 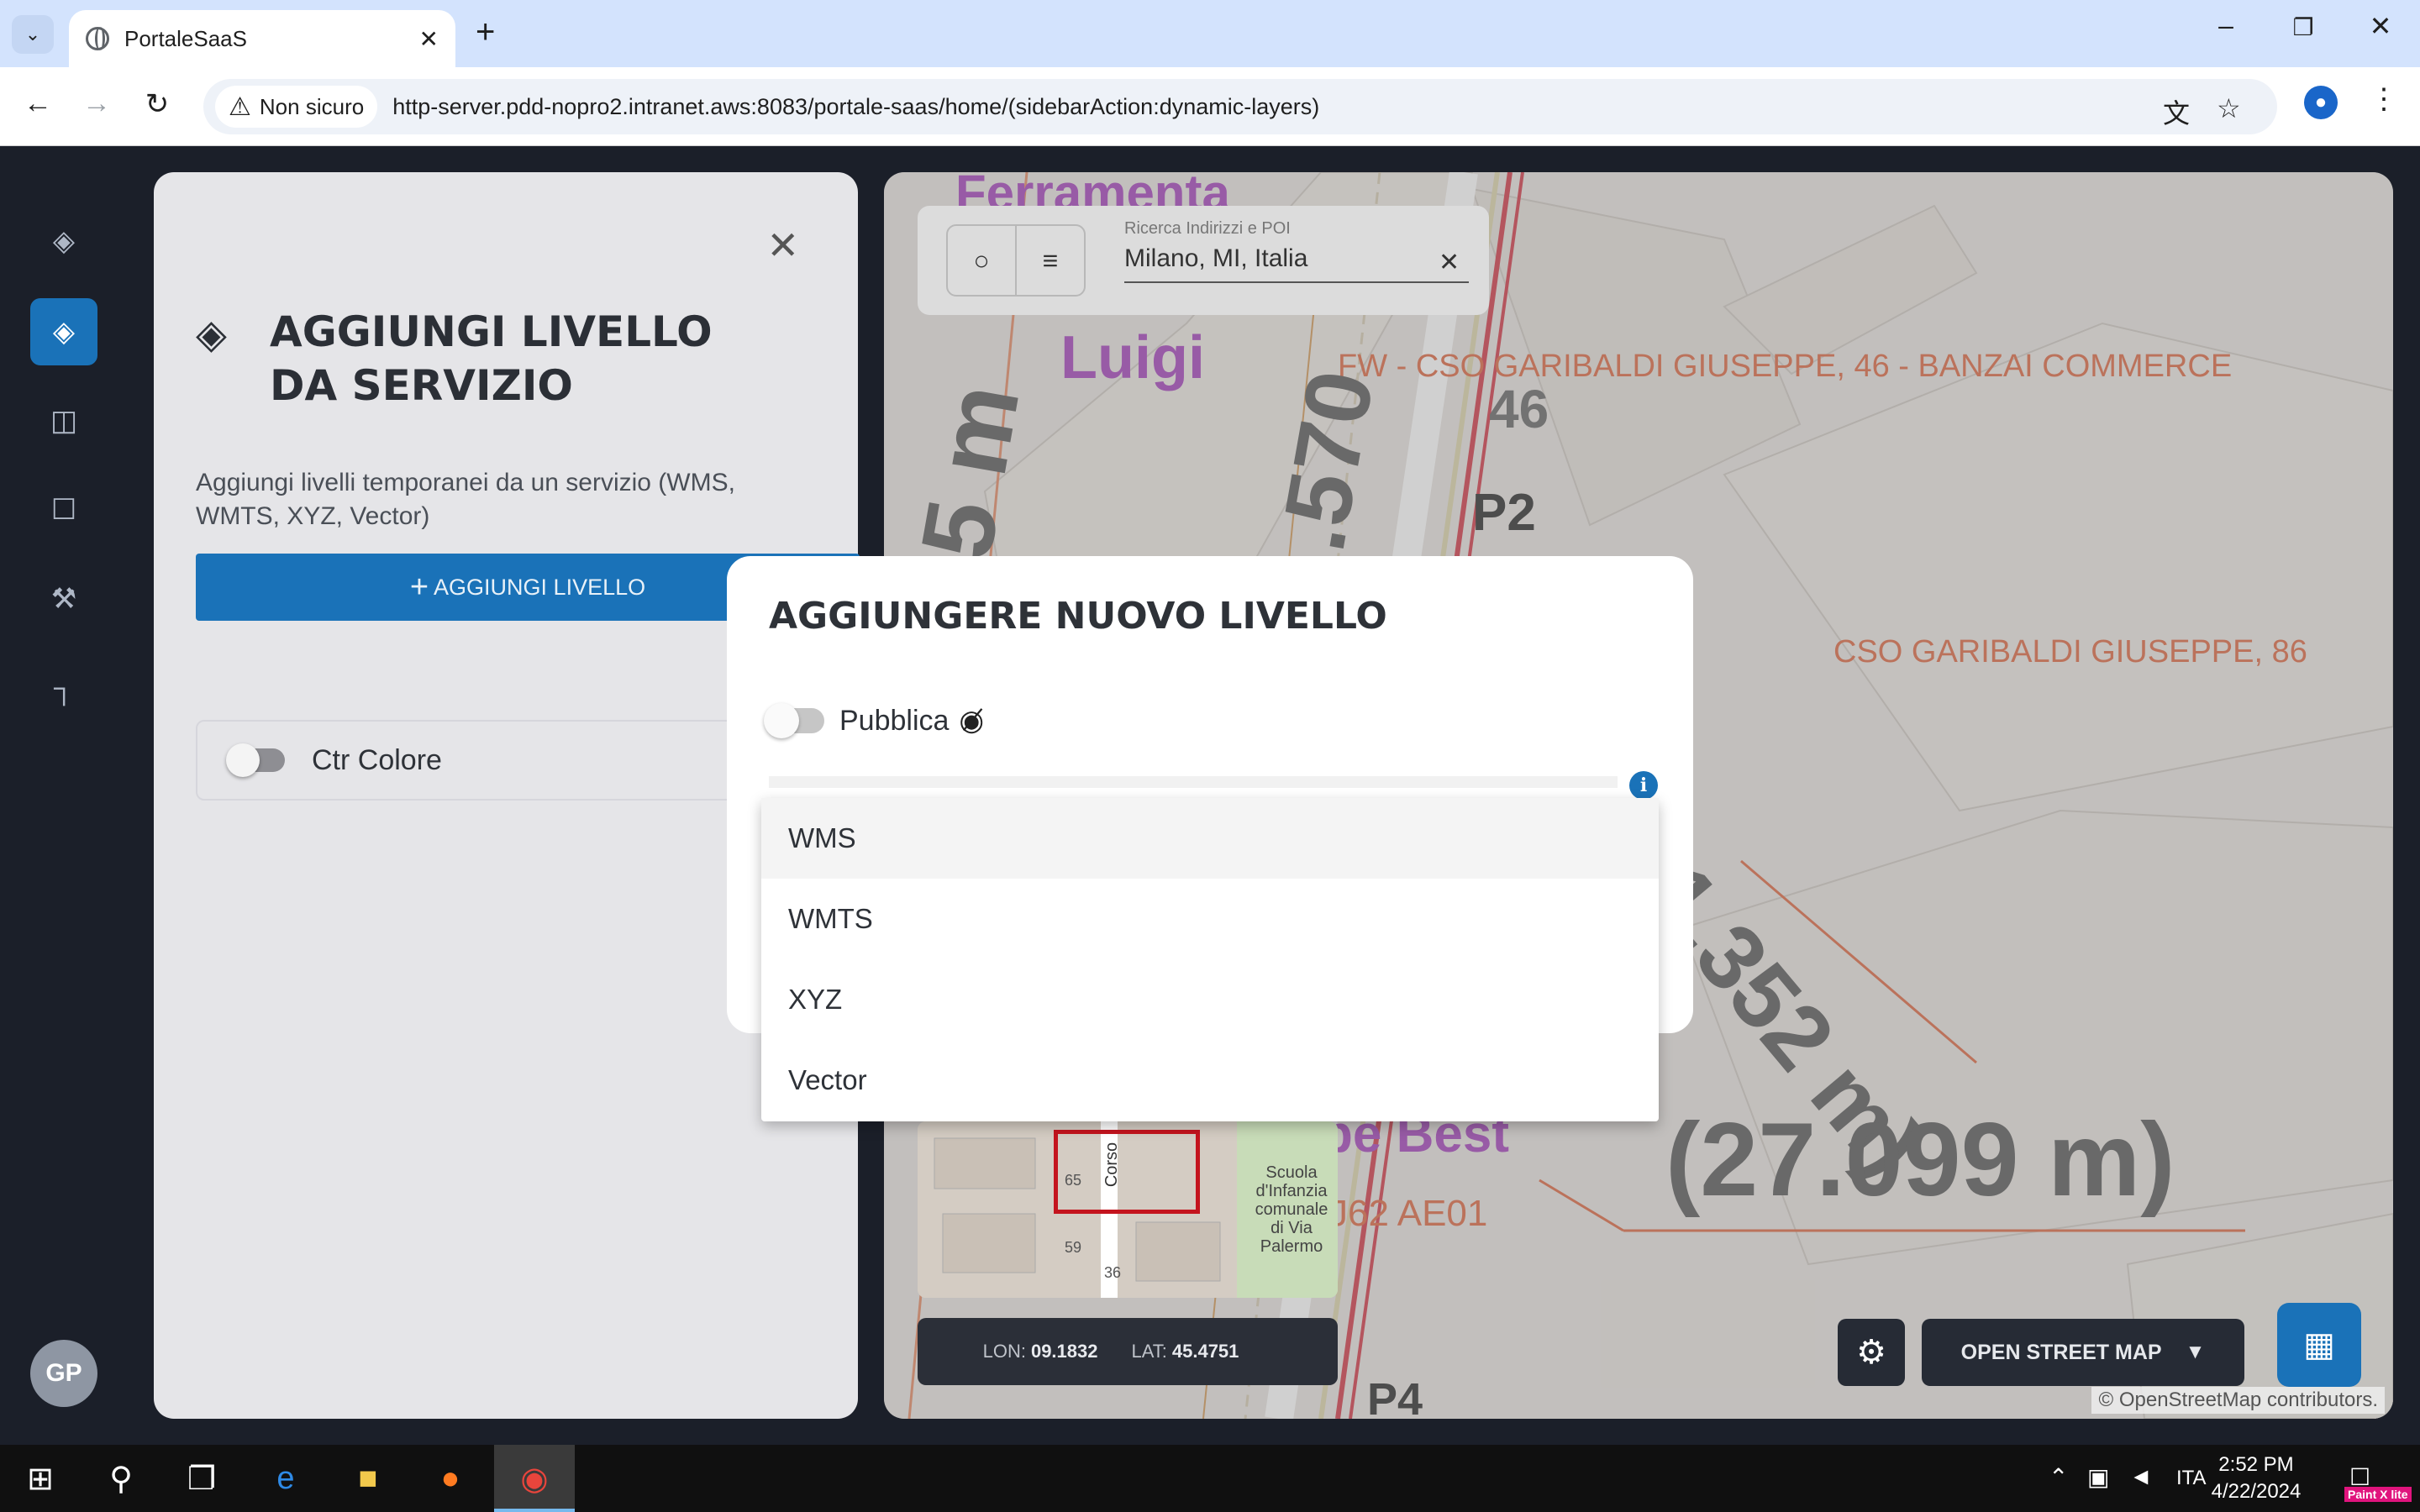 What do you see at coordinates (64, 796) in the screenshot?
I see `sidebar-rail: ◈ ◈ ◫ ☐ ⚒ ┐ GP` at bounding box center [64, 796].